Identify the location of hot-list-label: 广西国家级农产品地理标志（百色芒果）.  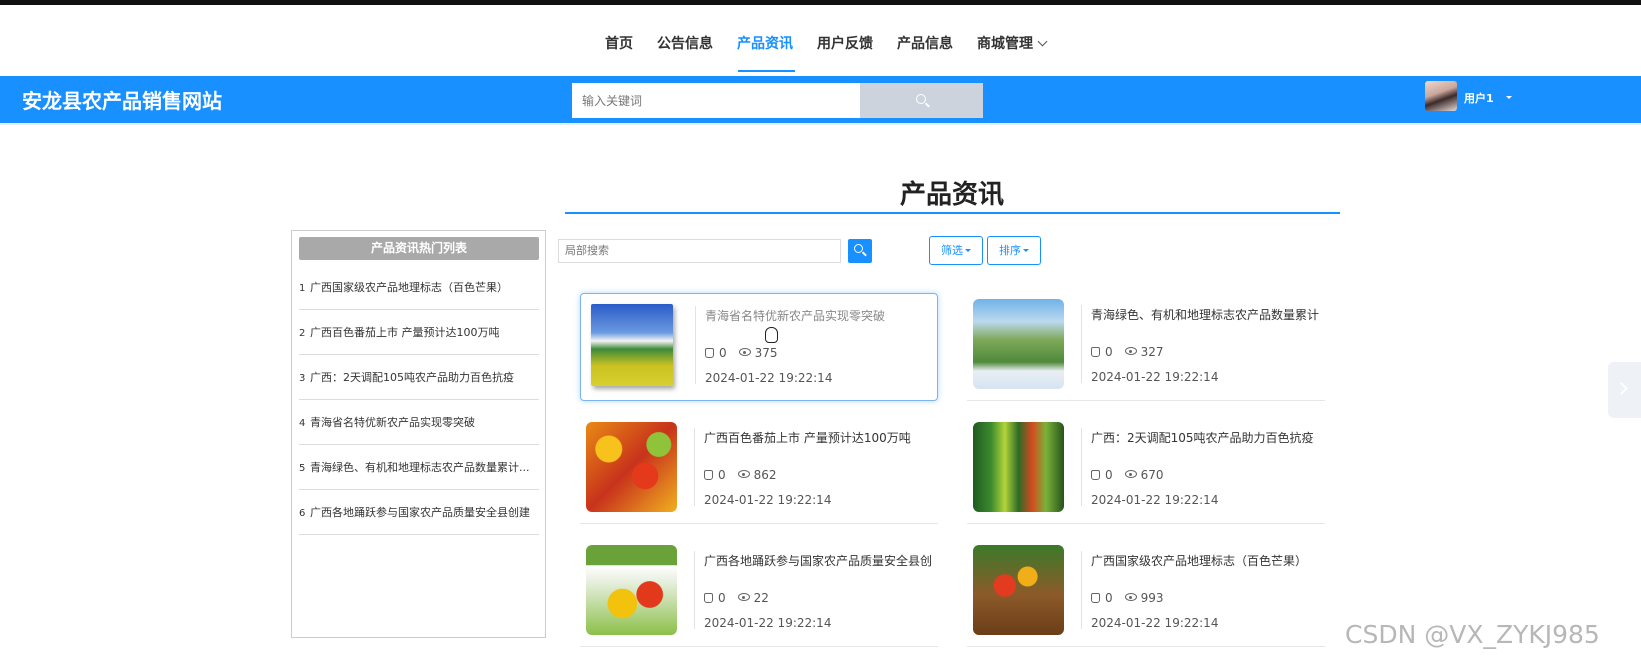
(409, 287).